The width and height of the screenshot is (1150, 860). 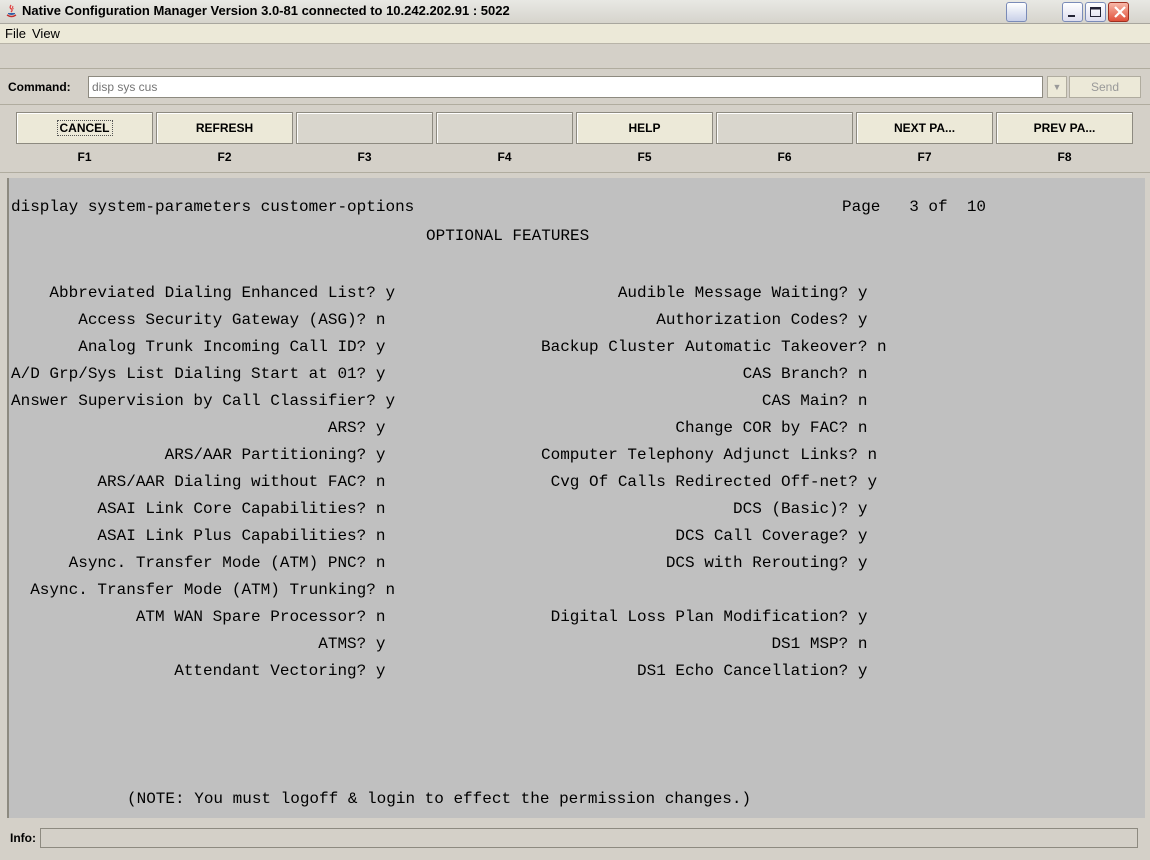 What do you see at coordinates (224, 157) in the screenshot?
I see `f2-key-label: F2` at bounding box center [224, 157].